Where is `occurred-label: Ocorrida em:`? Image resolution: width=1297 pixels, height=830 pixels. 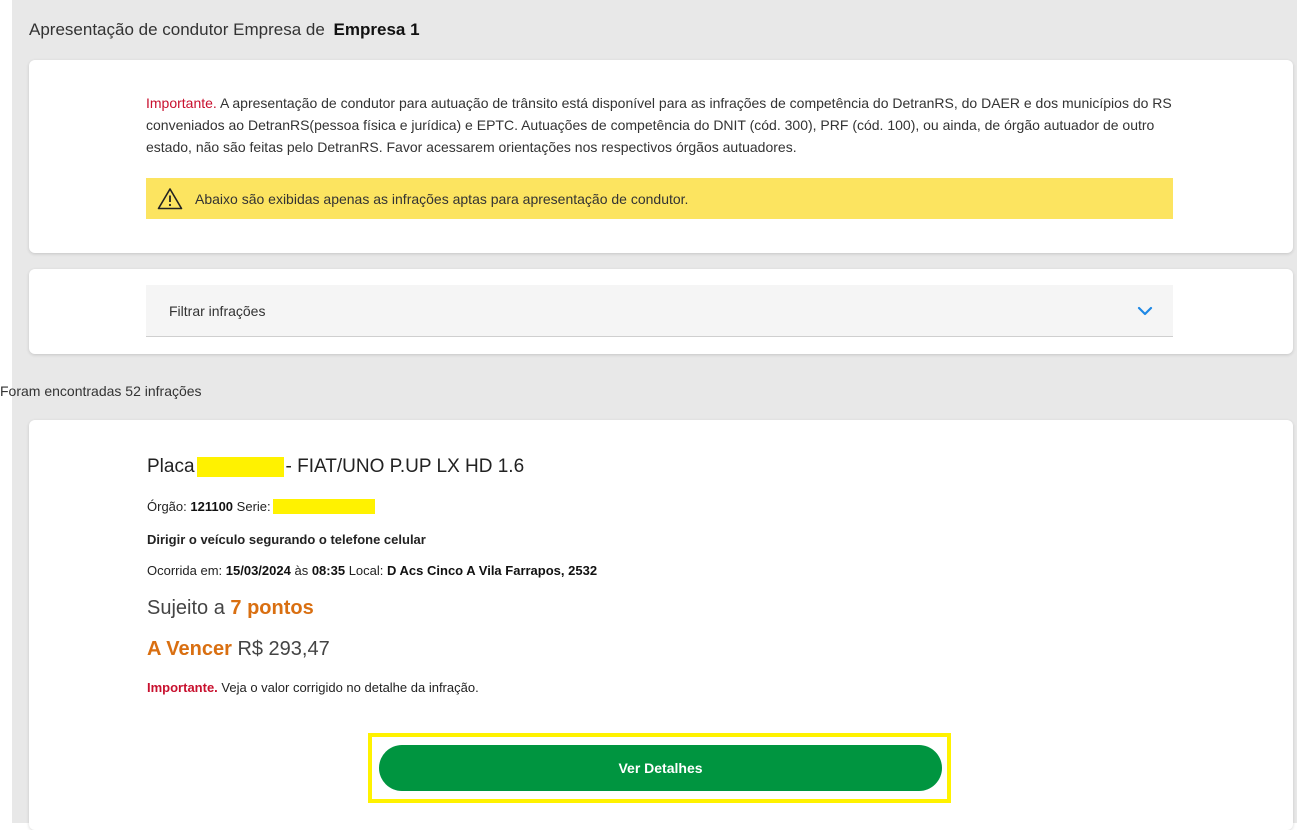
occurred-label: Ocorrida em: is located at coordinates (185, 570).